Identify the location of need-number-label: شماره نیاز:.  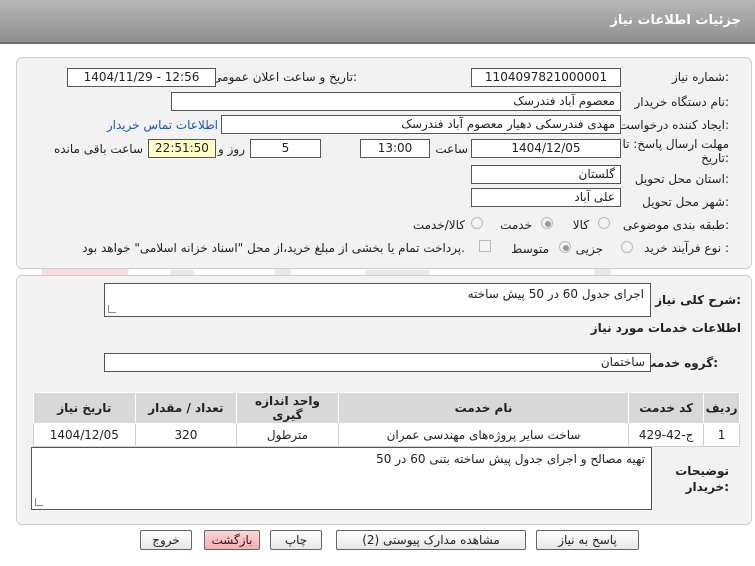
(700, 77).